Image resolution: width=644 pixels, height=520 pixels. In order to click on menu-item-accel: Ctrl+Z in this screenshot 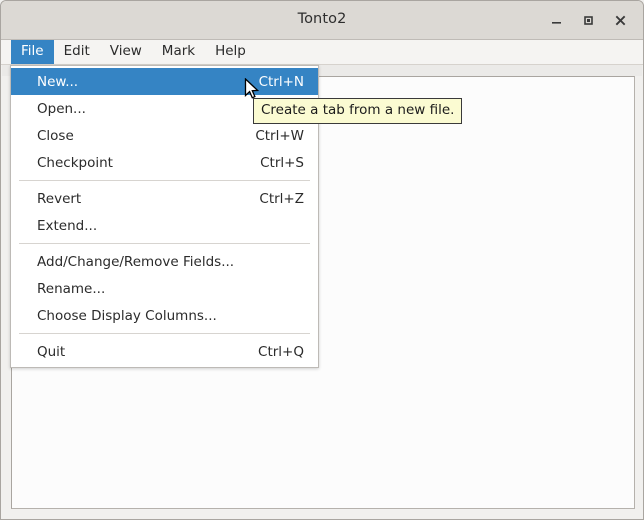, I will do `click(281, 198)`.